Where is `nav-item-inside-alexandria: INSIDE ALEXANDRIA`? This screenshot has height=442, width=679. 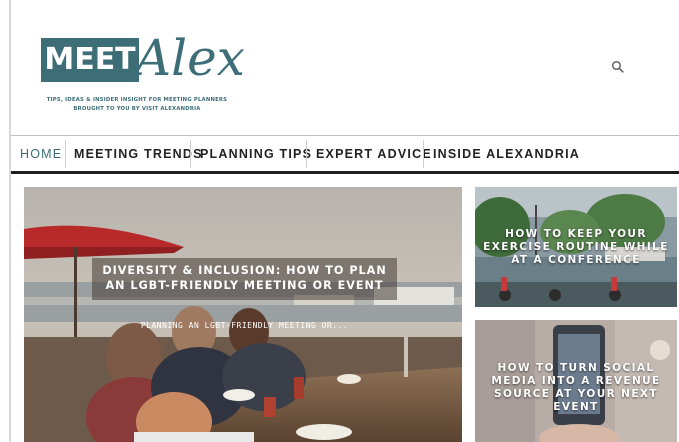
nav-item-inside-alexandria: INSIDE ALEXANDRIA is located at coordinates (506, 154).